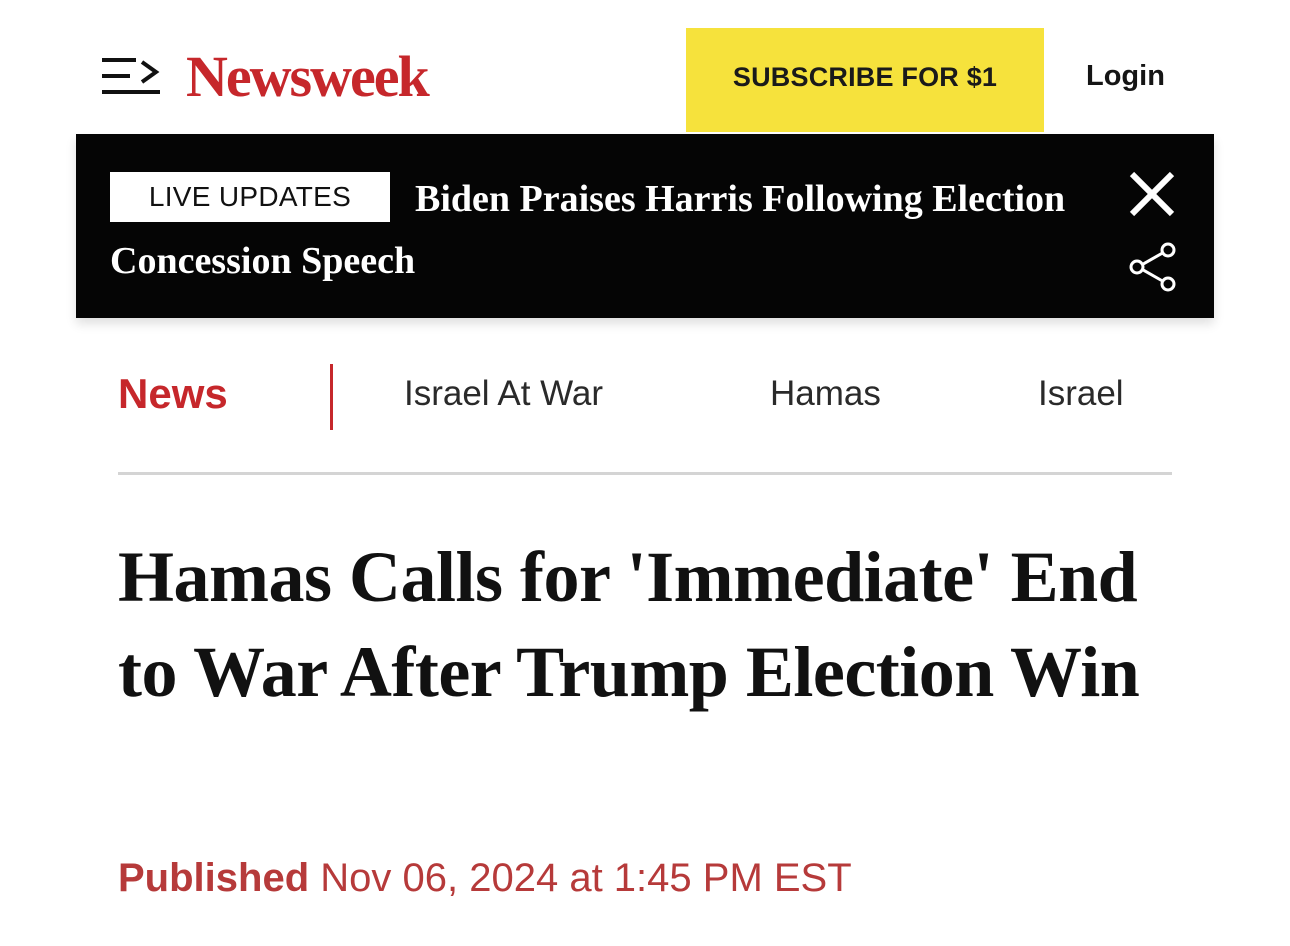  Describe the element at coordinates (586, 878) in the screenshot. I see `published-date: Nov 06, 2024 at 1:45 PM EST` at that location.